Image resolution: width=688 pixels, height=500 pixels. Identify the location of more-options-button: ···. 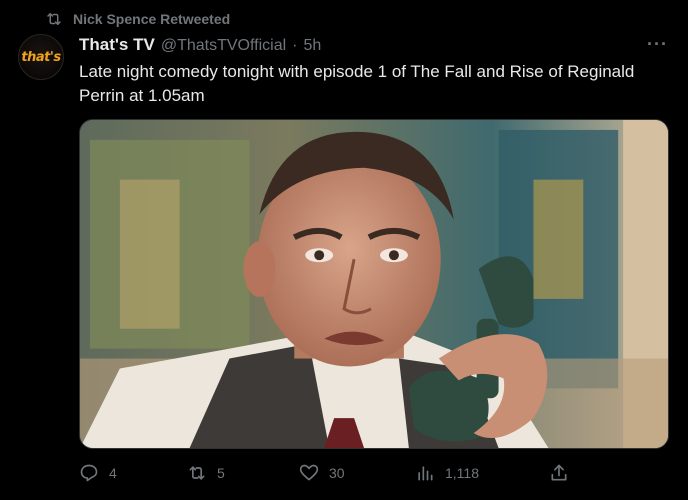
(657, 44).